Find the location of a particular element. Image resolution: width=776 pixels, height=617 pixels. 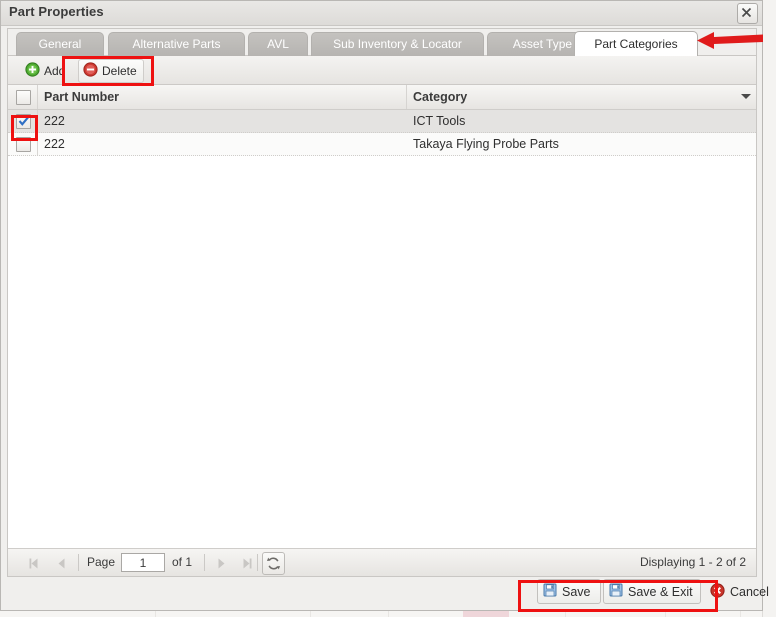

column-header-category: Category is located at coordinates (581, 97).